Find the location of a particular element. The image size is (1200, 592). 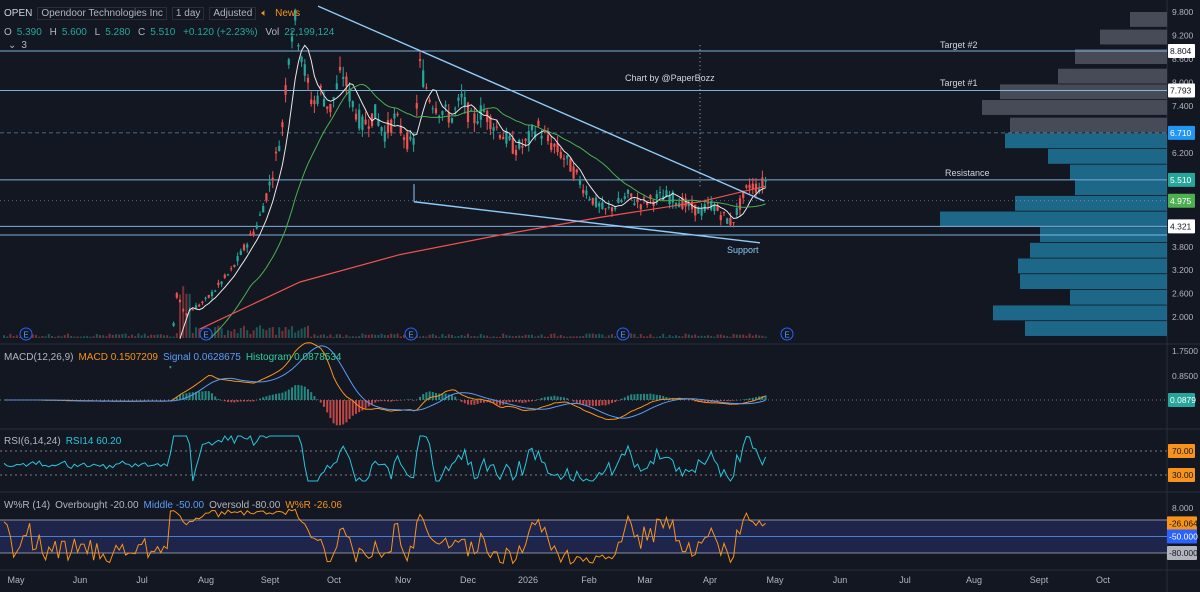

earnings-markers: EEEEE is located at coordinates (406, 334).